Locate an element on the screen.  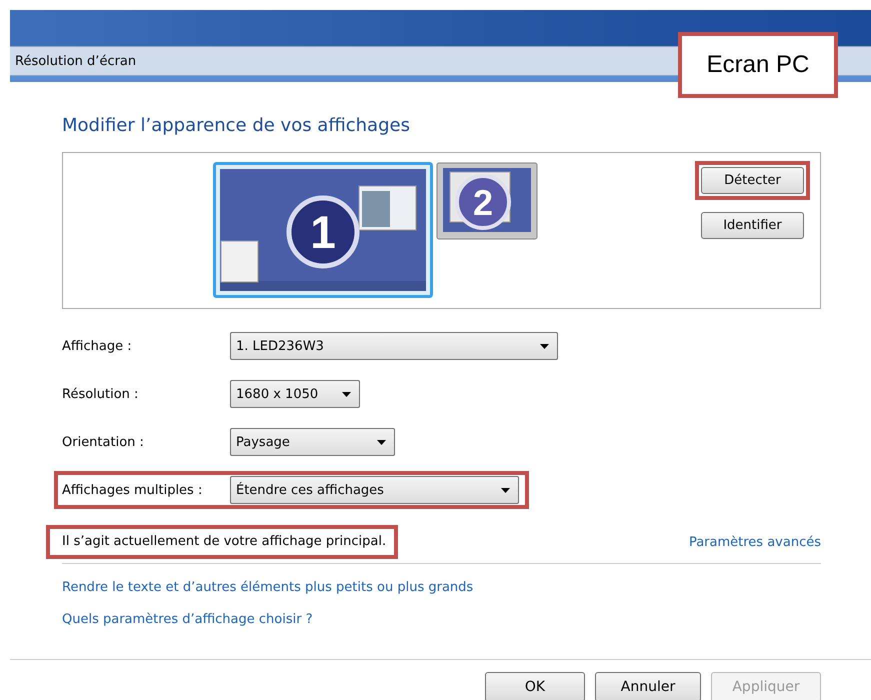
field-label: Orientation : is located at coordinates (103, 442).